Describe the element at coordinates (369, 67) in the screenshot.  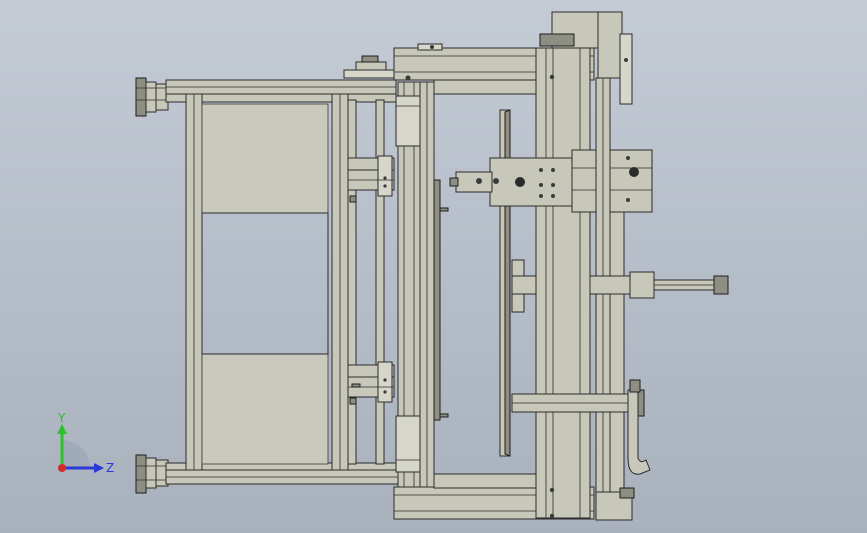
I see `top-handwheel` at that location.